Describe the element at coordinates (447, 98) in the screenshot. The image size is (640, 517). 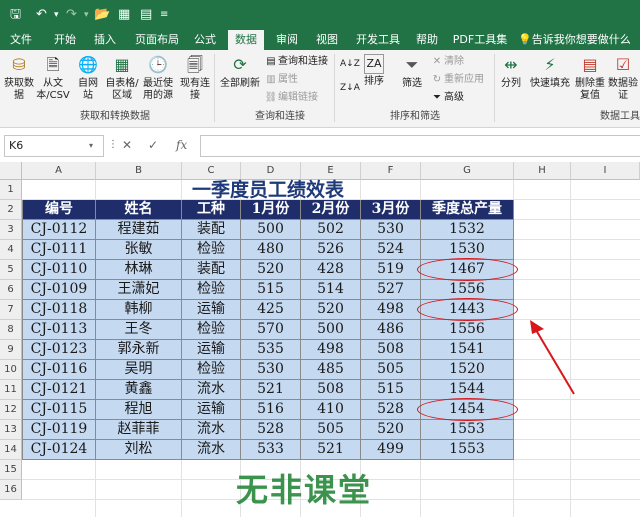
I see `advanced-filter-button: ⏷ 高级` at that location.